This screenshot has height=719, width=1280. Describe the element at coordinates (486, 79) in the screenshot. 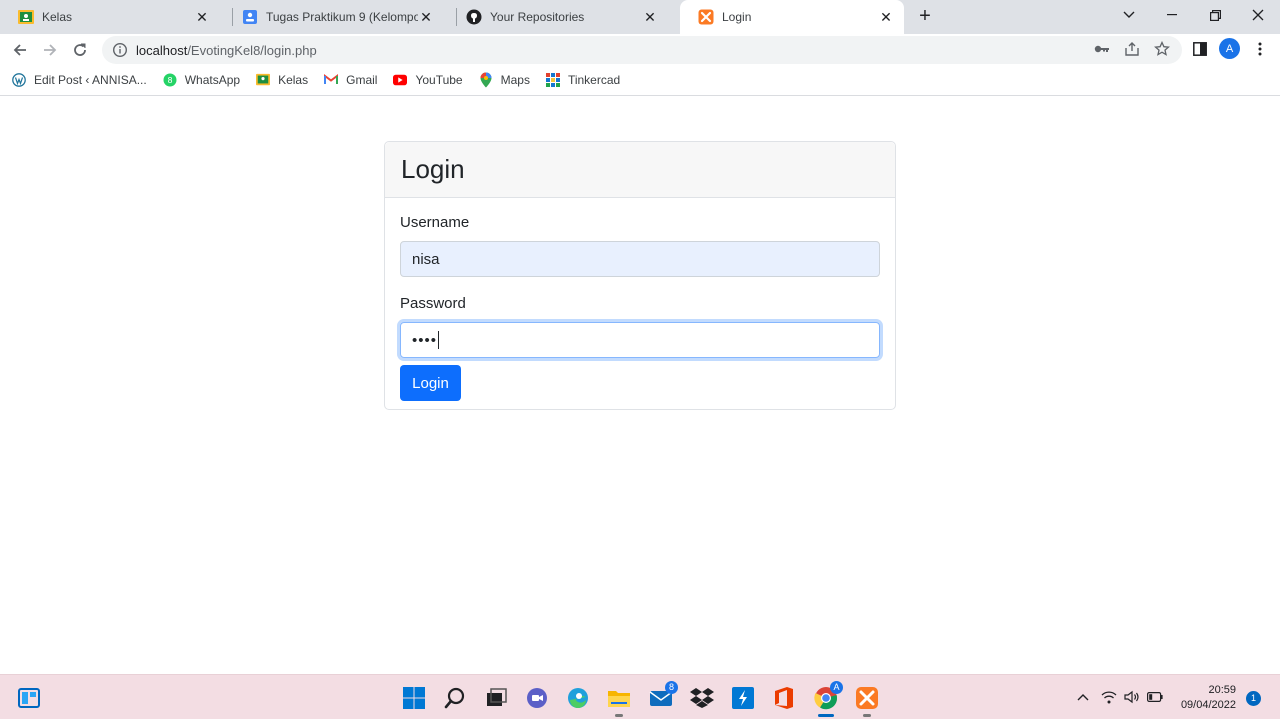

I see `maps-icon` at that location.